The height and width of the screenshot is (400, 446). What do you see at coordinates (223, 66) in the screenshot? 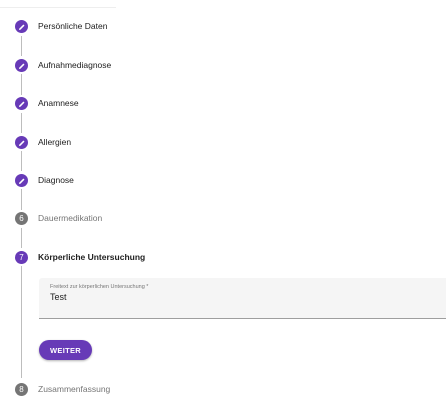
I see `step-aufnahmediagnose: Aufnahmediagnose` at bounding box center [223, 66].